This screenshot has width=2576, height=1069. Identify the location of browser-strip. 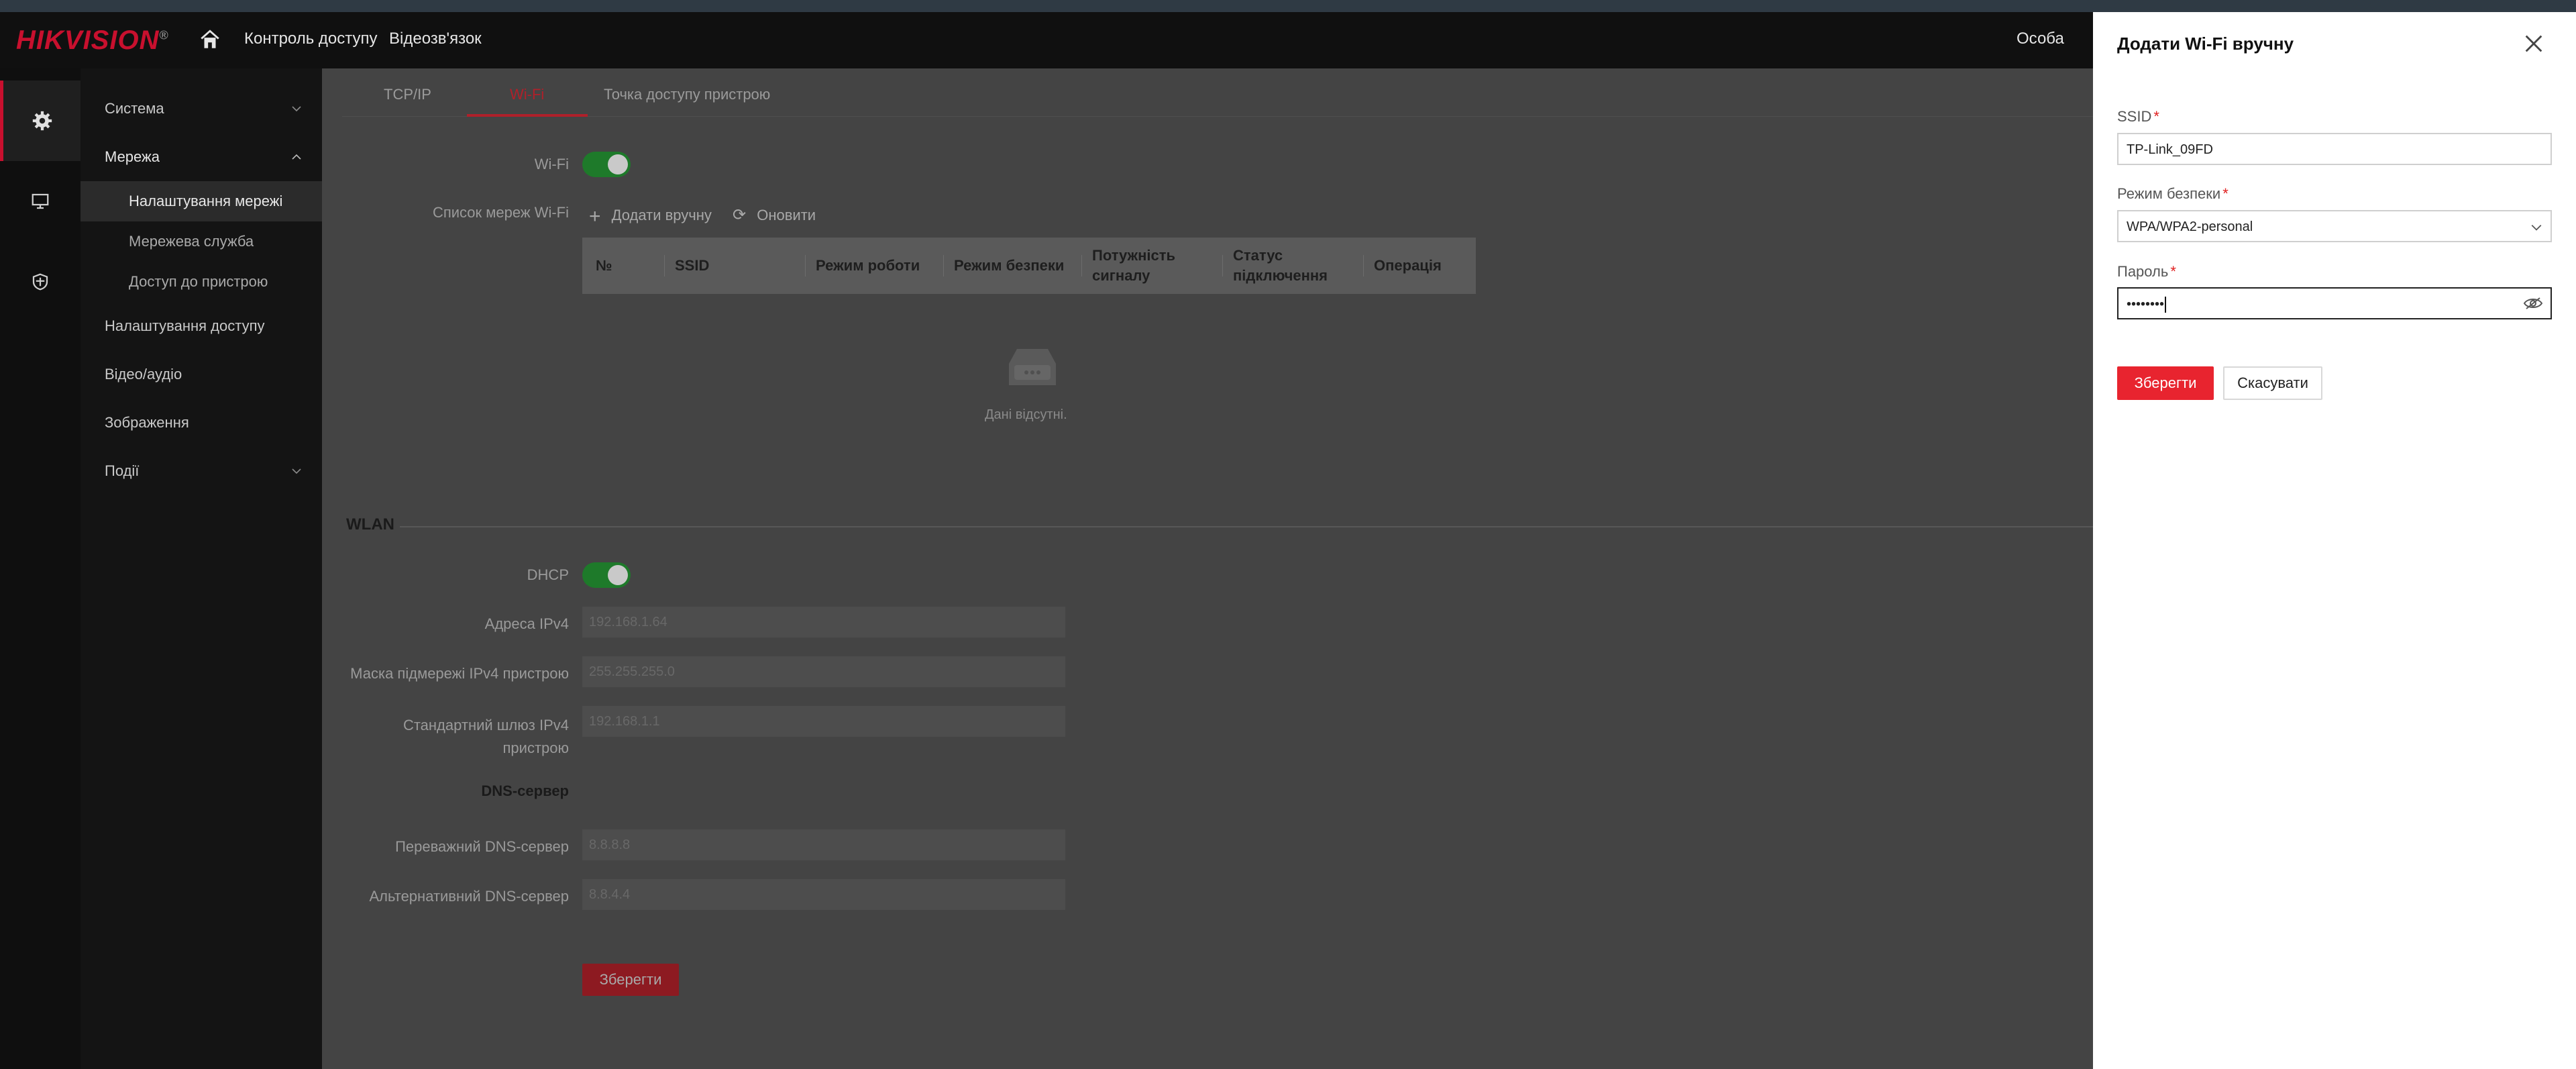
(1288, 6).